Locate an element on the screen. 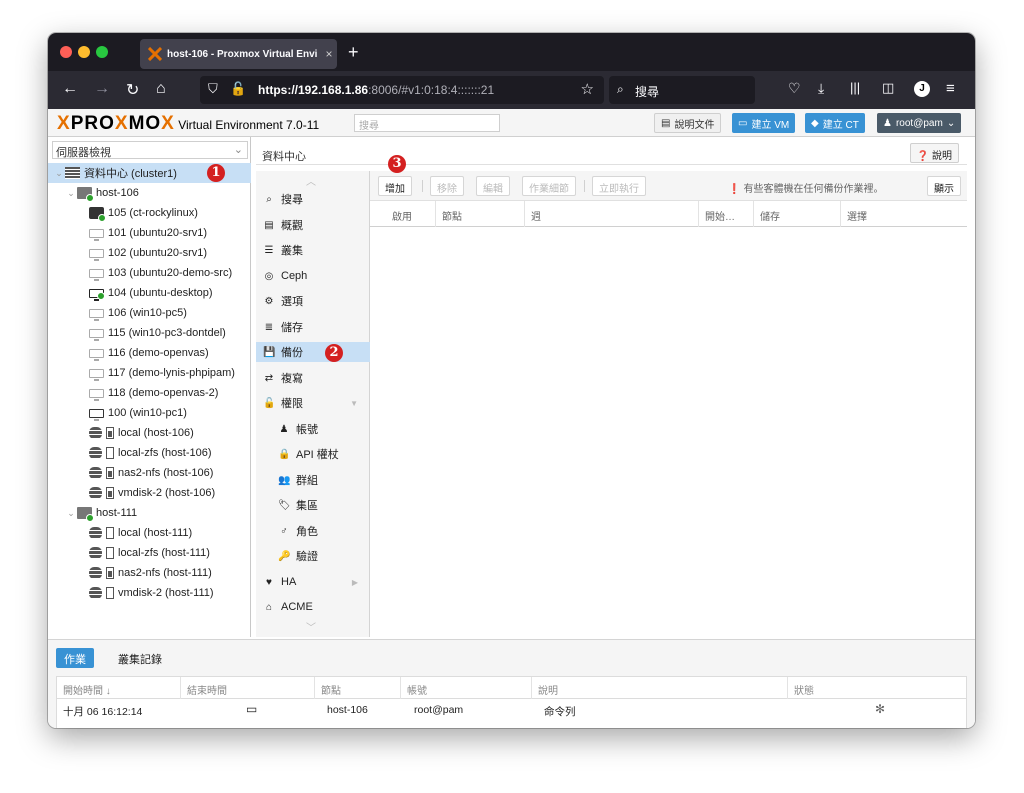 This screenshot has width=1024, height=793. column-header-start-time: 開始時間 ↓ is located at coordinates (119, 688).